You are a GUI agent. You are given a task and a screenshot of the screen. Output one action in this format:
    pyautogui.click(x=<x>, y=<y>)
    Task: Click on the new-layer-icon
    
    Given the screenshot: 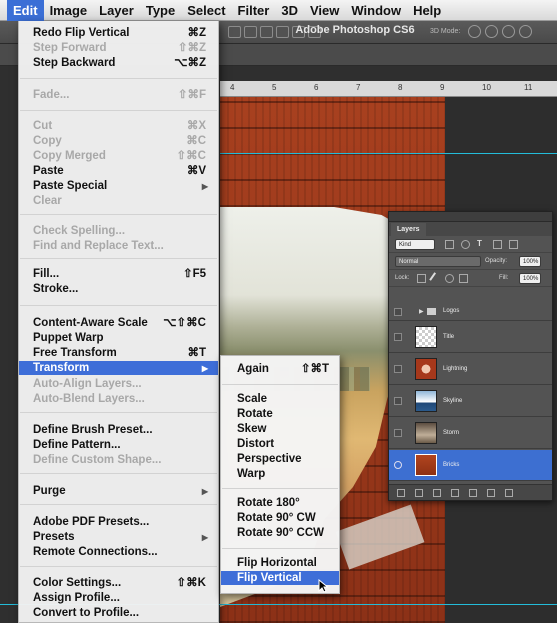 What is the action you would take?
    pyautogui.click(x=491, y=493)
    